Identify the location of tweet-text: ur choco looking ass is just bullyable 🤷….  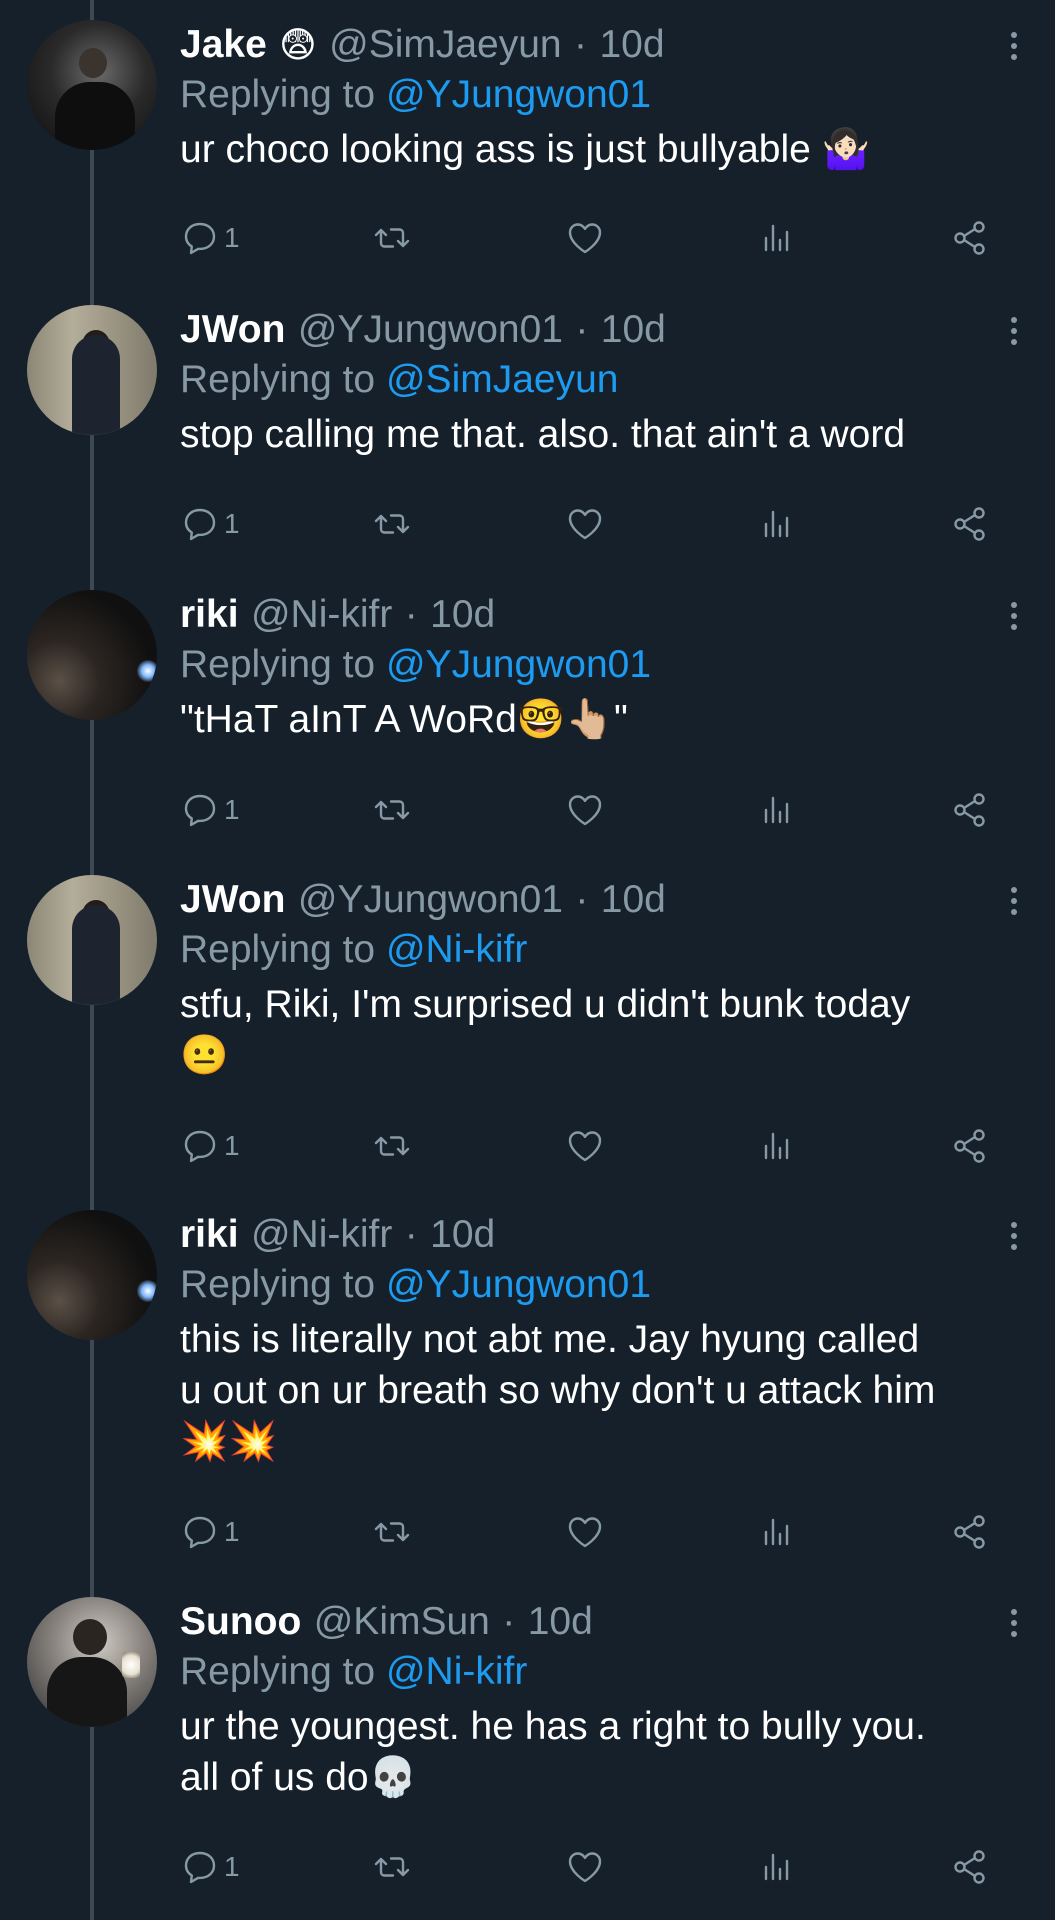
(525, 149).